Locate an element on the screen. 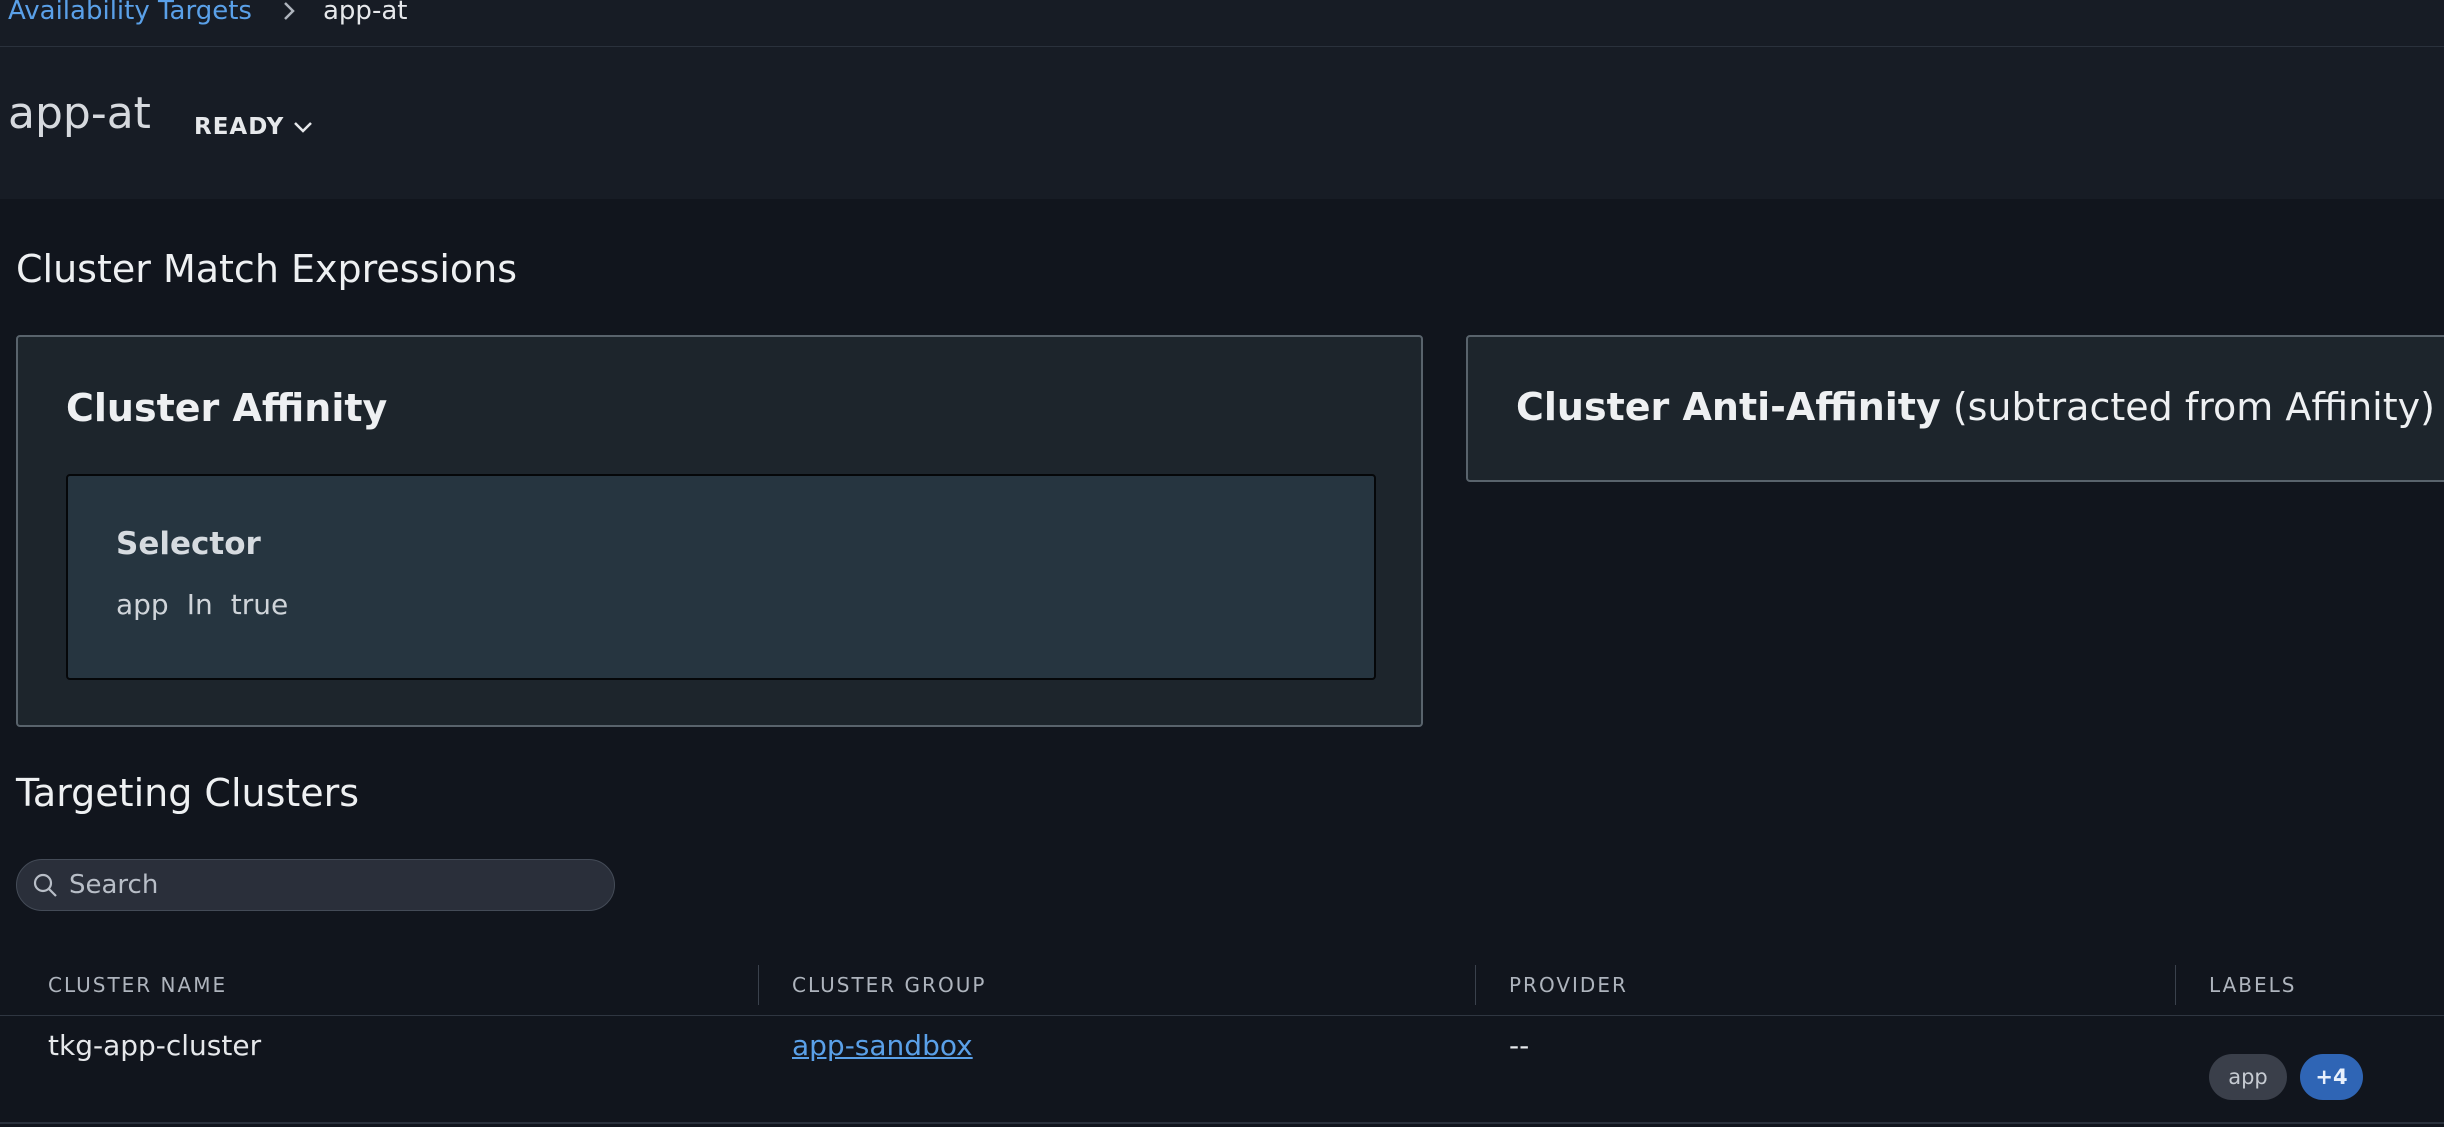 This screenshot has height=1127, width=2444. column-header-cluster-group: CLUSTER GROUP is located at coordinates (889, 985).